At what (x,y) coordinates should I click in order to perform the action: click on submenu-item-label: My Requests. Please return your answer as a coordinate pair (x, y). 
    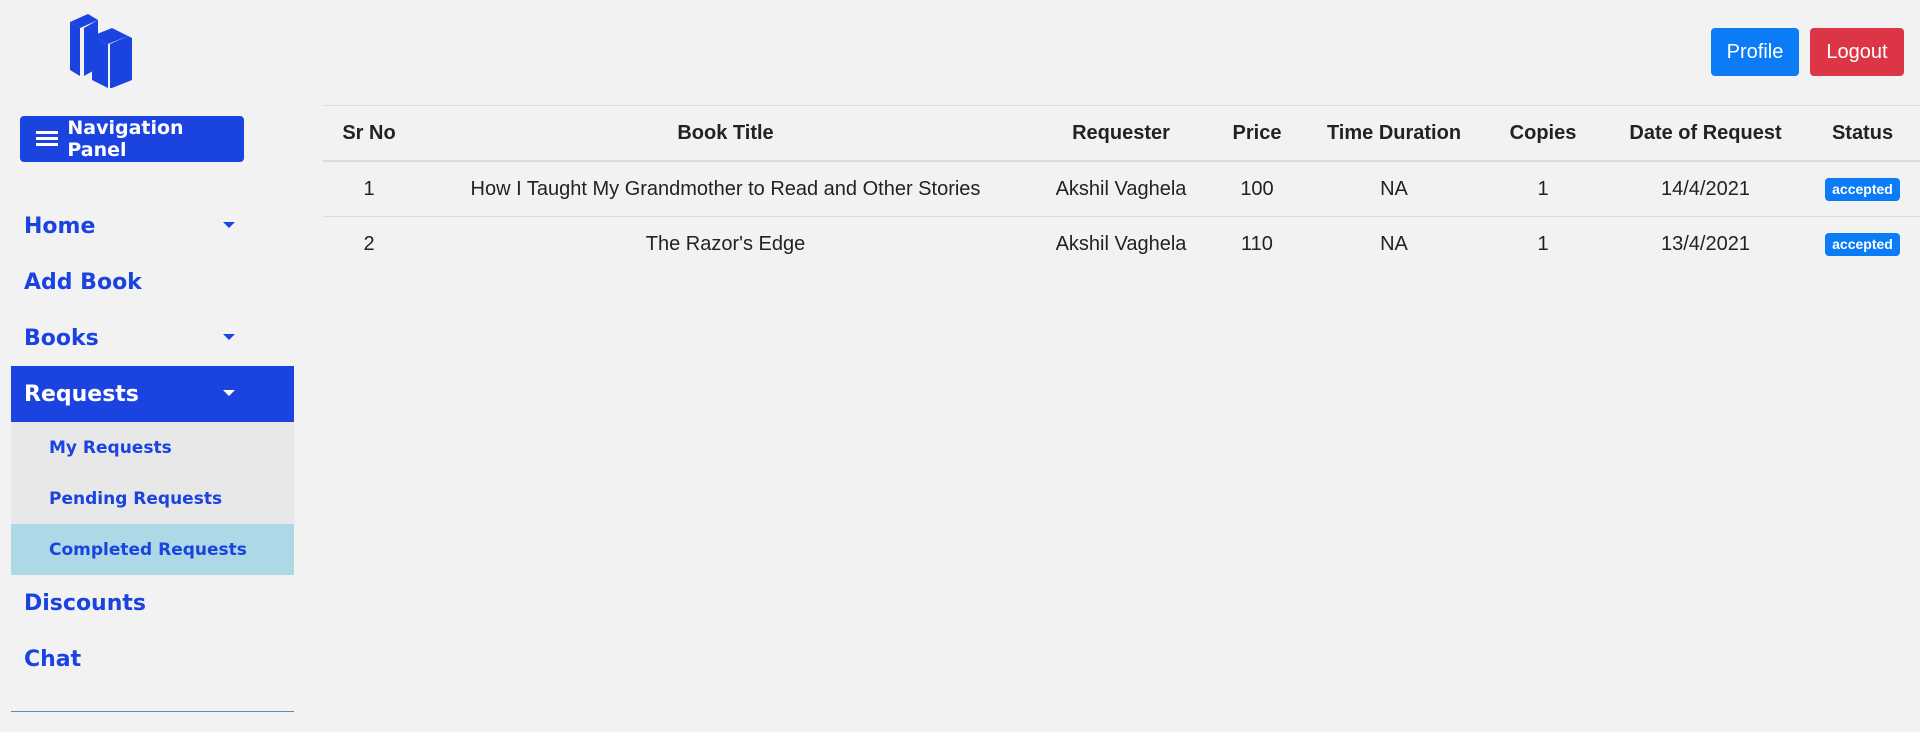
    Looking at the image, I should click on (110, 447).